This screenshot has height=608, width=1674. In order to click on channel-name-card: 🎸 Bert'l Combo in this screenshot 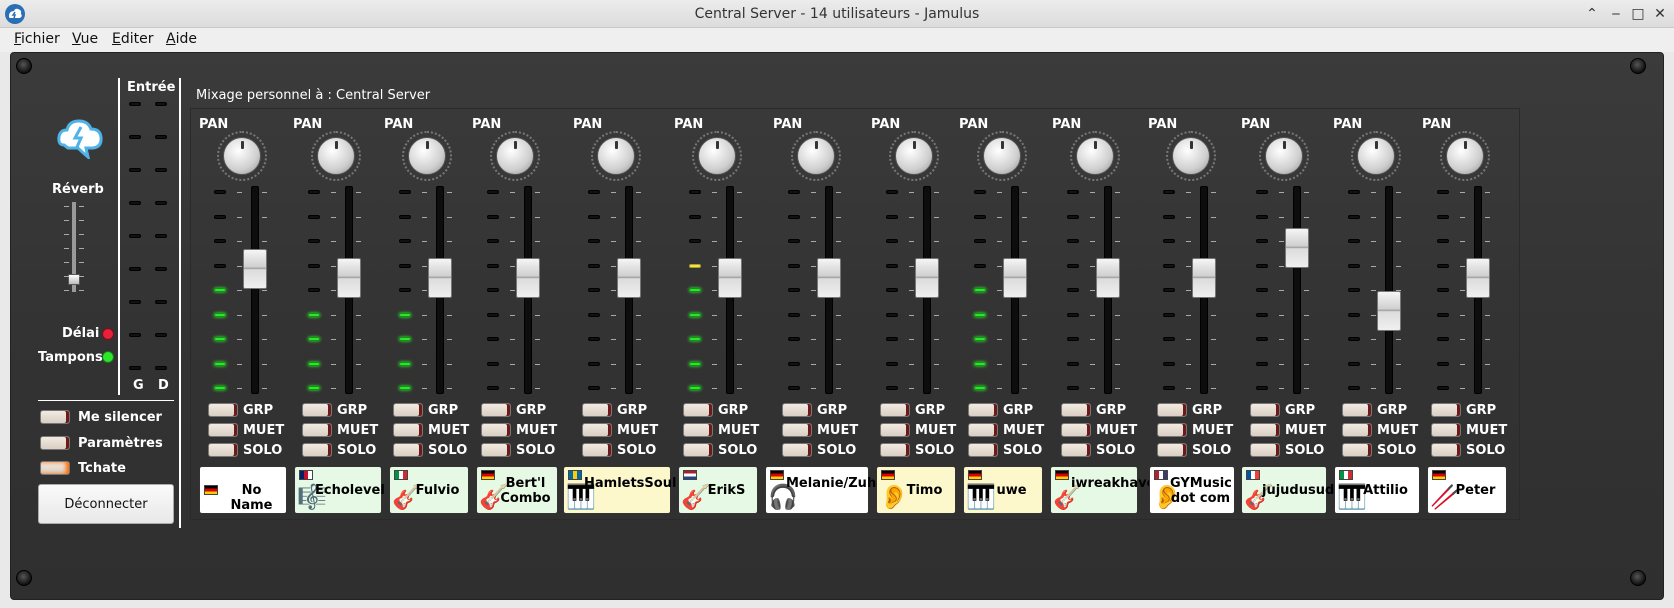, I will do `click(517, 490)`.